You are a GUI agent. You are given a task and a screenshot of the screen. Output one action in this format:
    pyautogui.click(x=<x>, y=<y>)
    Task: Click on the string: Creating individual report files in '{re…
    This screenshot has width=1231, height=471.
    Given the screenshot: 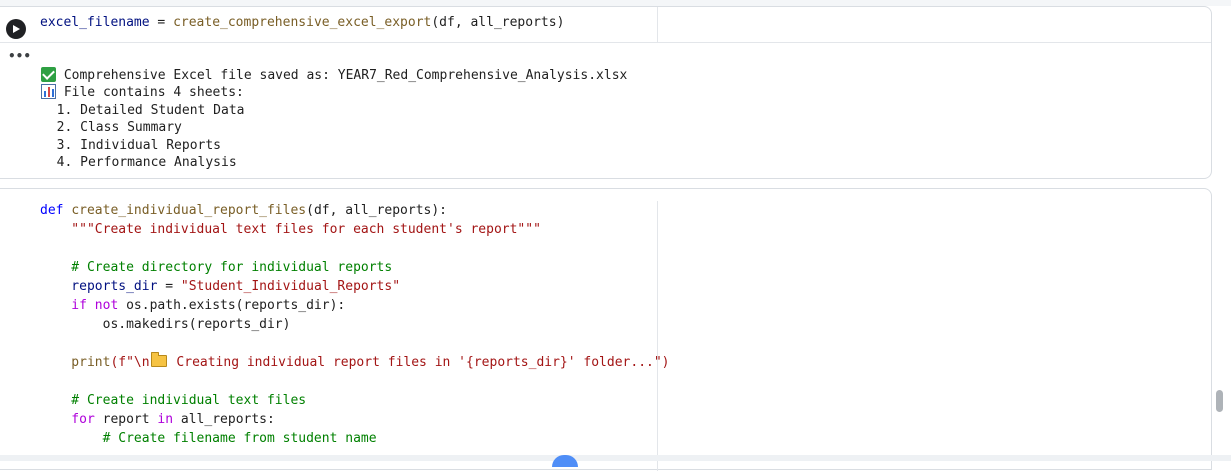 What is the action you would take?
    pyautogui.click(x=419, y=362)
    